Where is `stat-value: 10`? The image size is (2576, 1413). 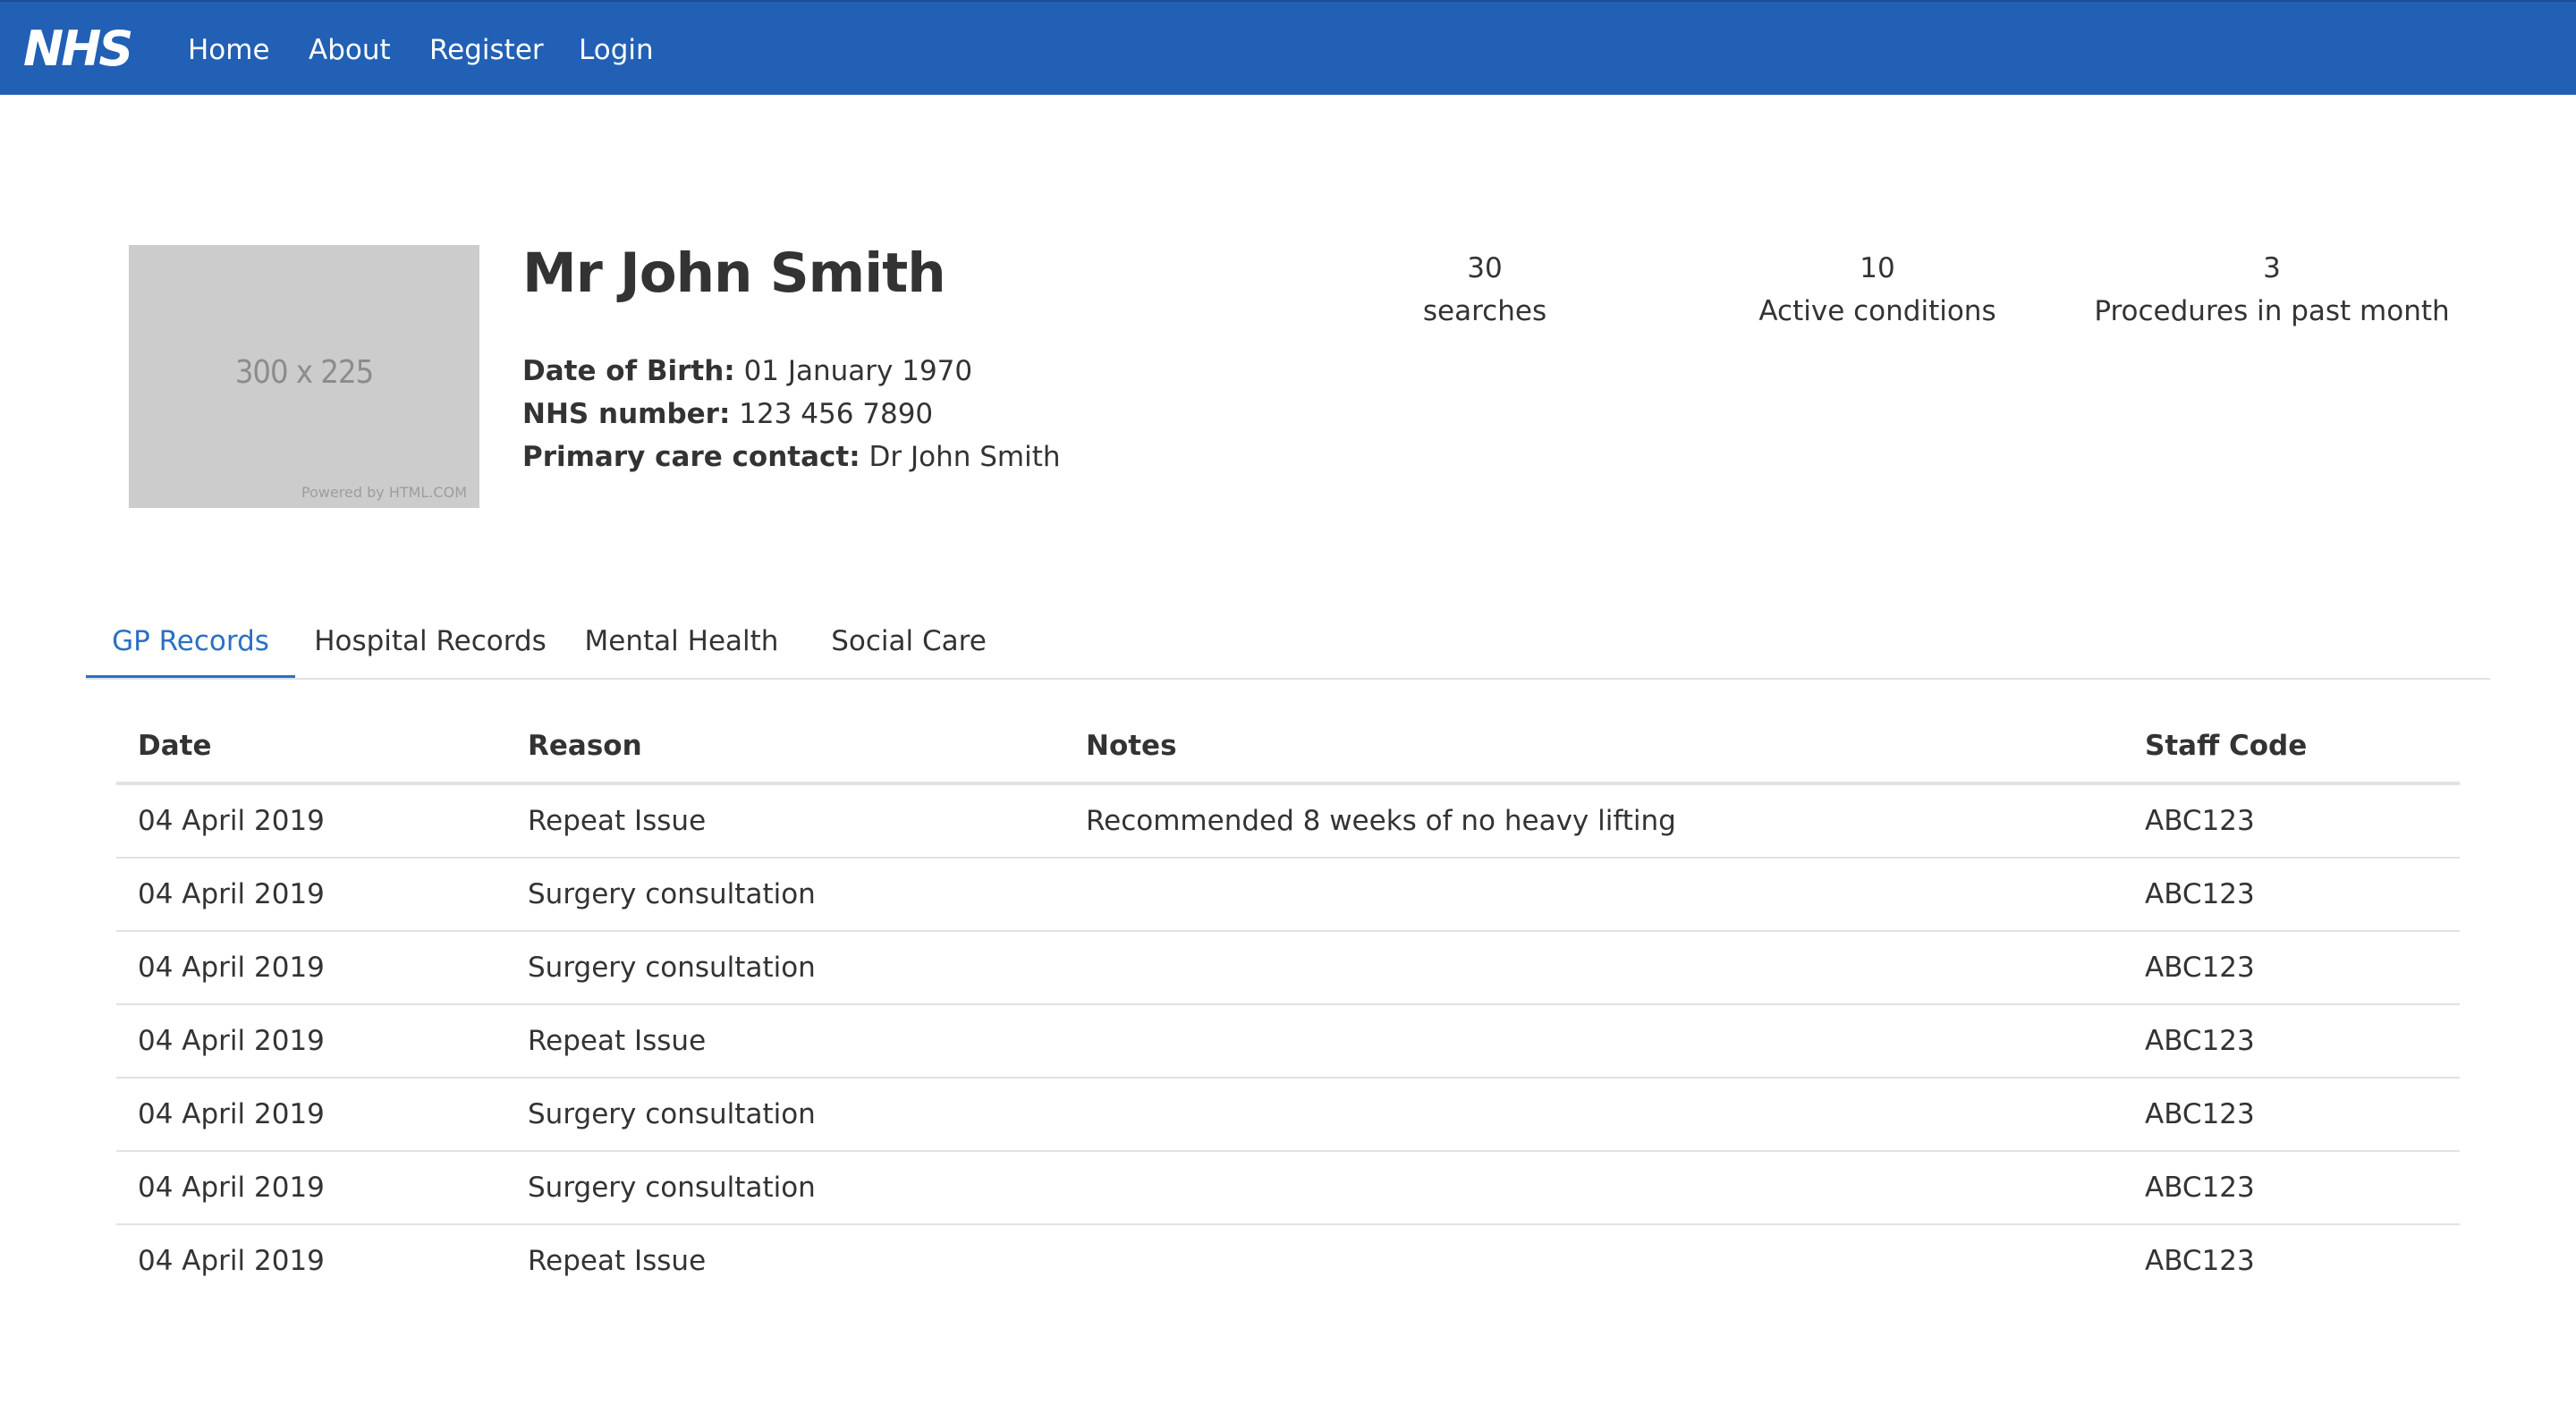 stat-value: 10 is located at coordinates (1877, 268).